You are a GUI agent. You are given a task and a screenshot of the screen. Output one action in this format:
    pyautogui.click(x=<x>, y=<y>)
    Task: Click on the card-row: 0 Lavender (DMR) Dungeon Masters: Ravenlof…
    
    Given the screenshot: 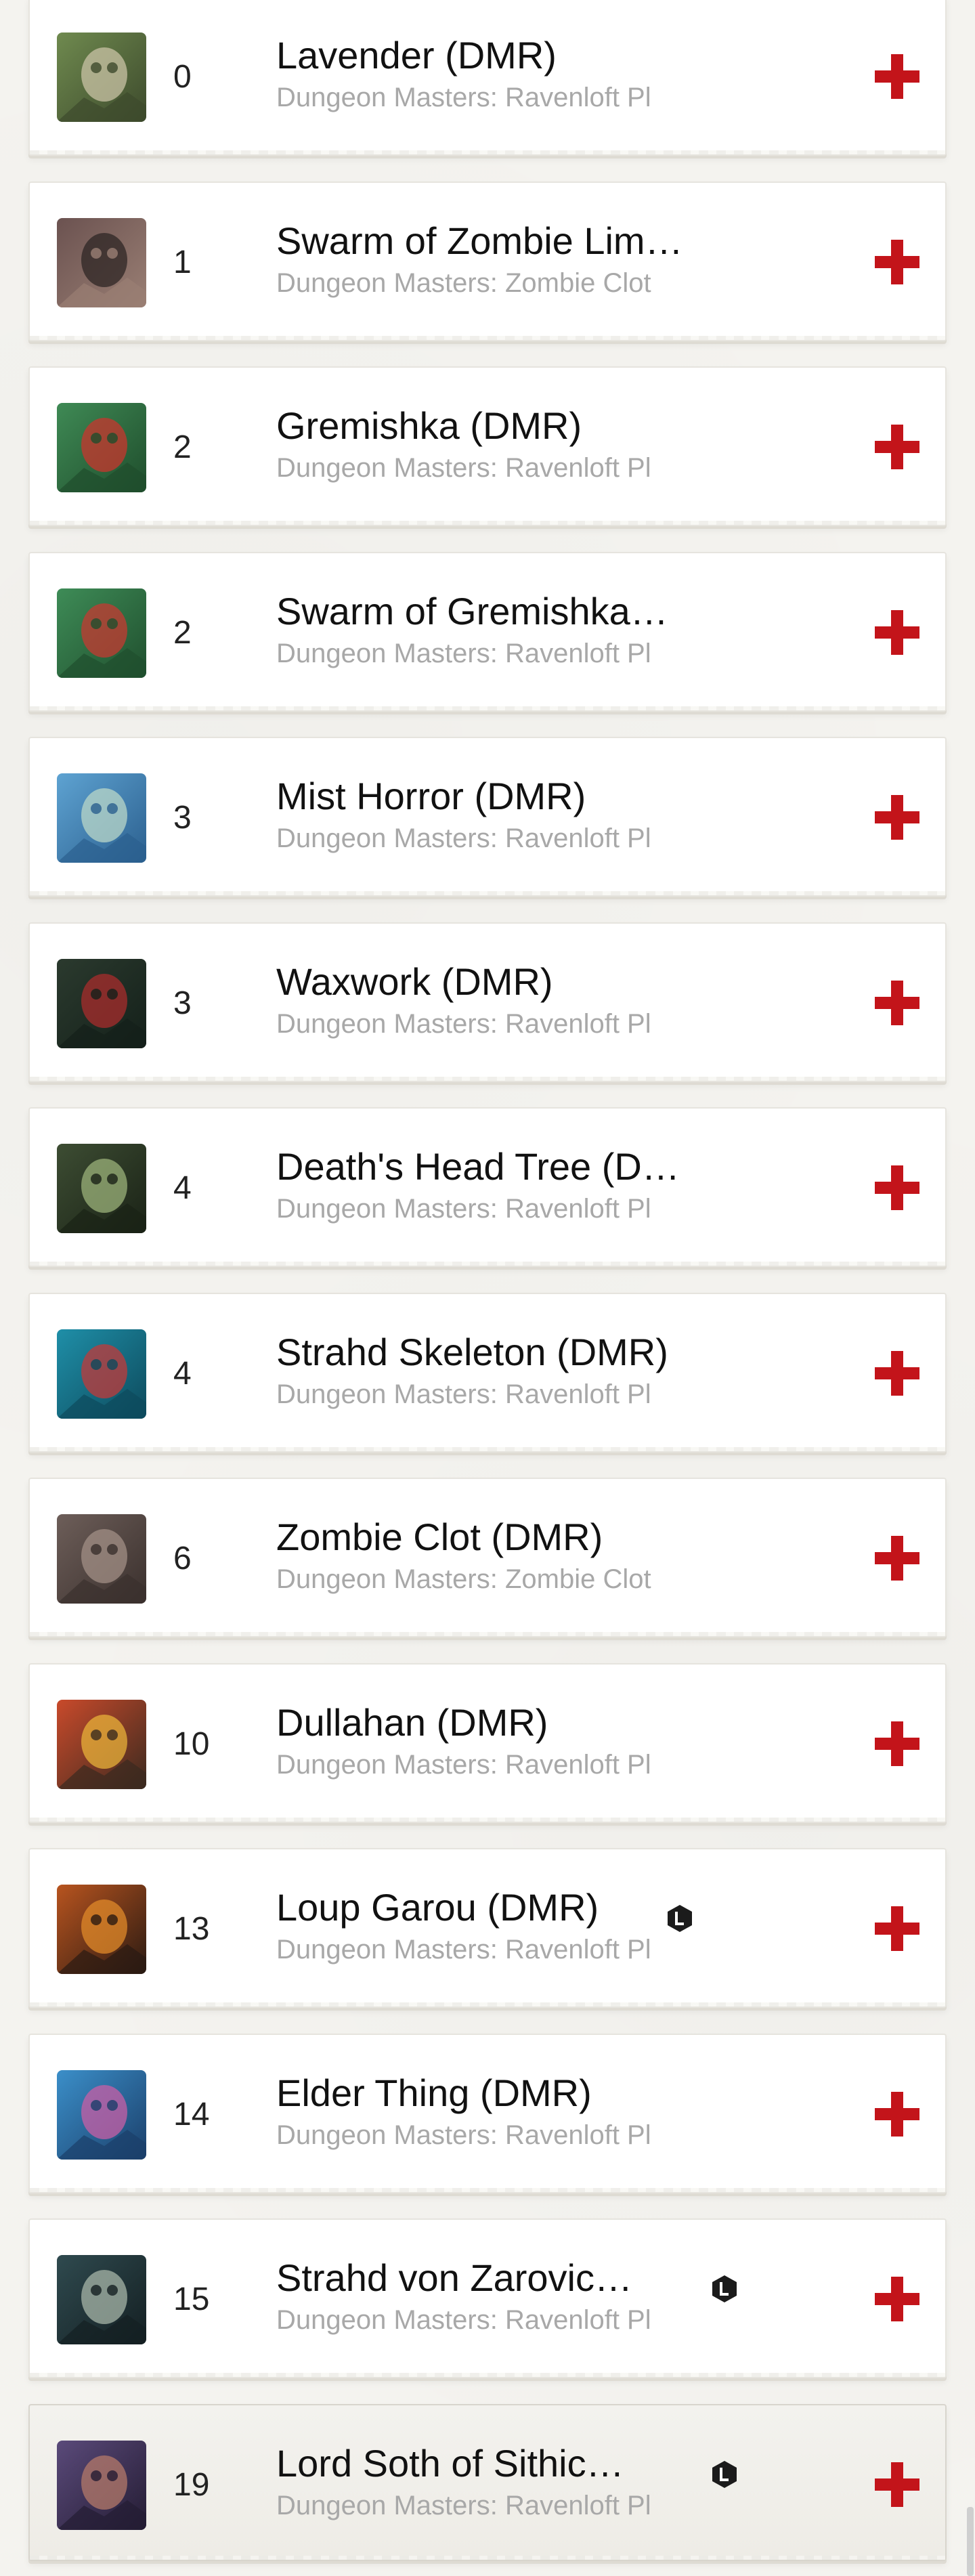 What is the action you would take?
    pyautogui.click(x=487, y=78)
    